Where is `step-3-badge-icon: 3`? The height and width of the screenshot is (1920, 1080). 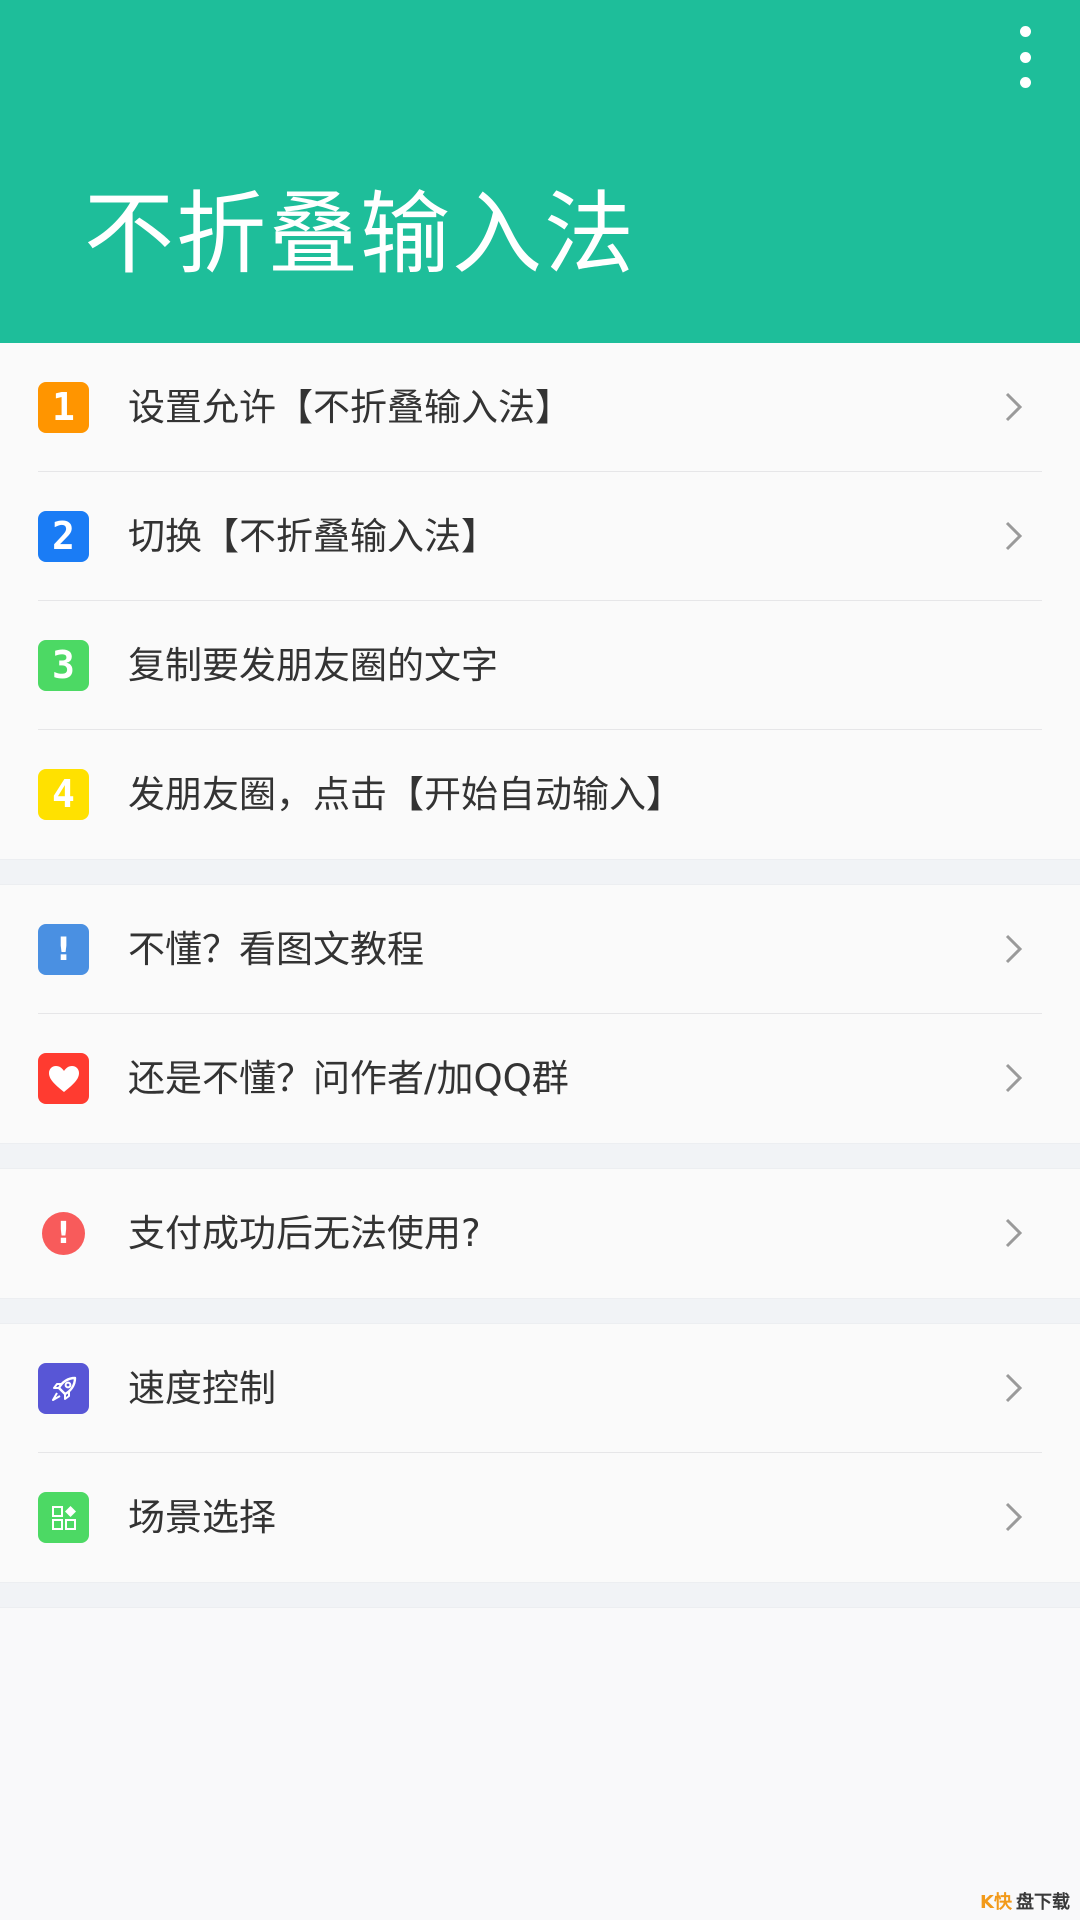 step-3-badge-icon: 3 is located at coordinates (63, 665).